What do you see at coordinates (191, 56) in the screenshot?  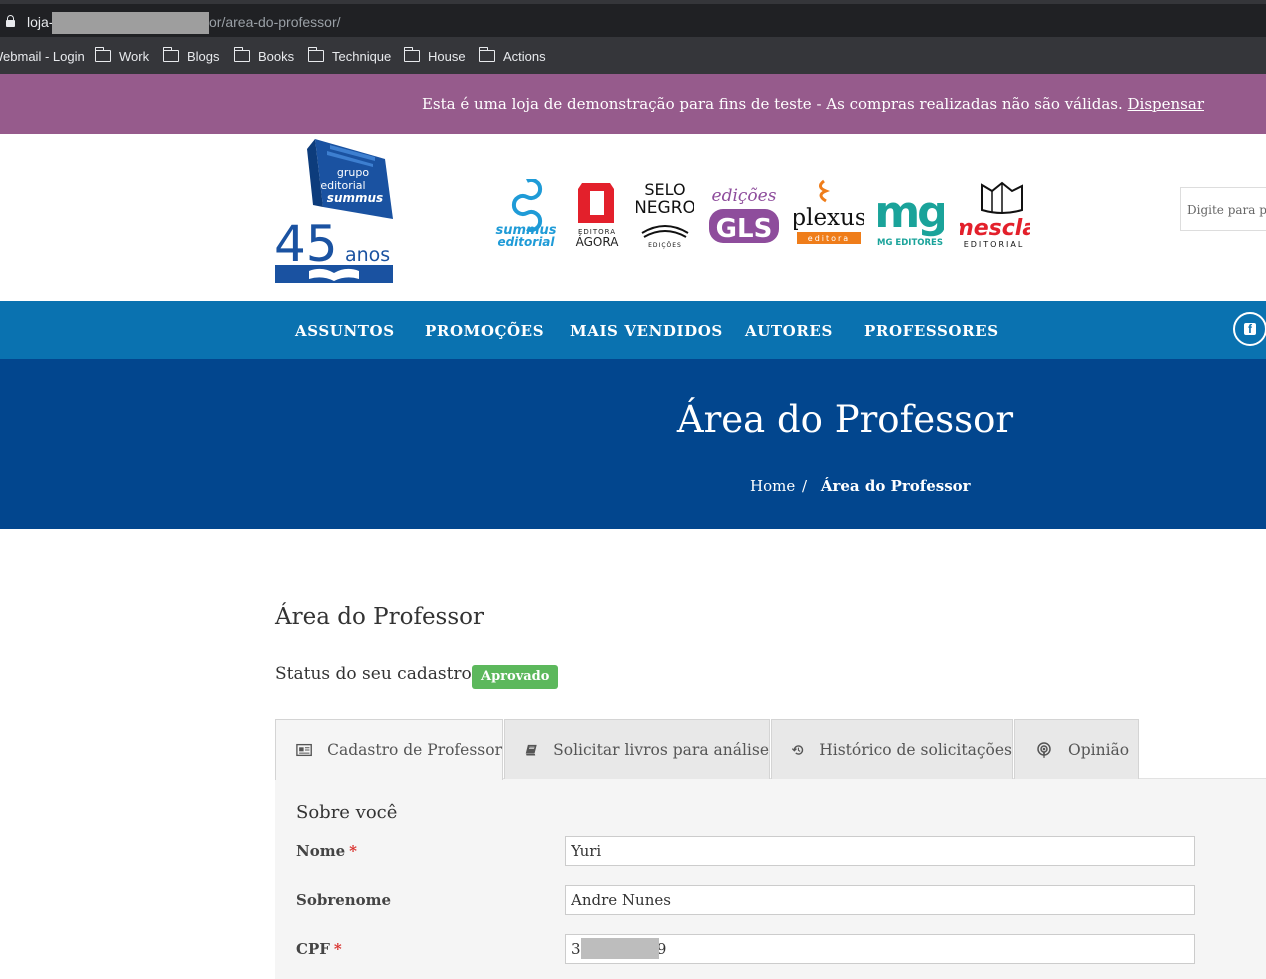 I see `bookmark-folder-blogs: Blogs` at bounding box center [191, 56].